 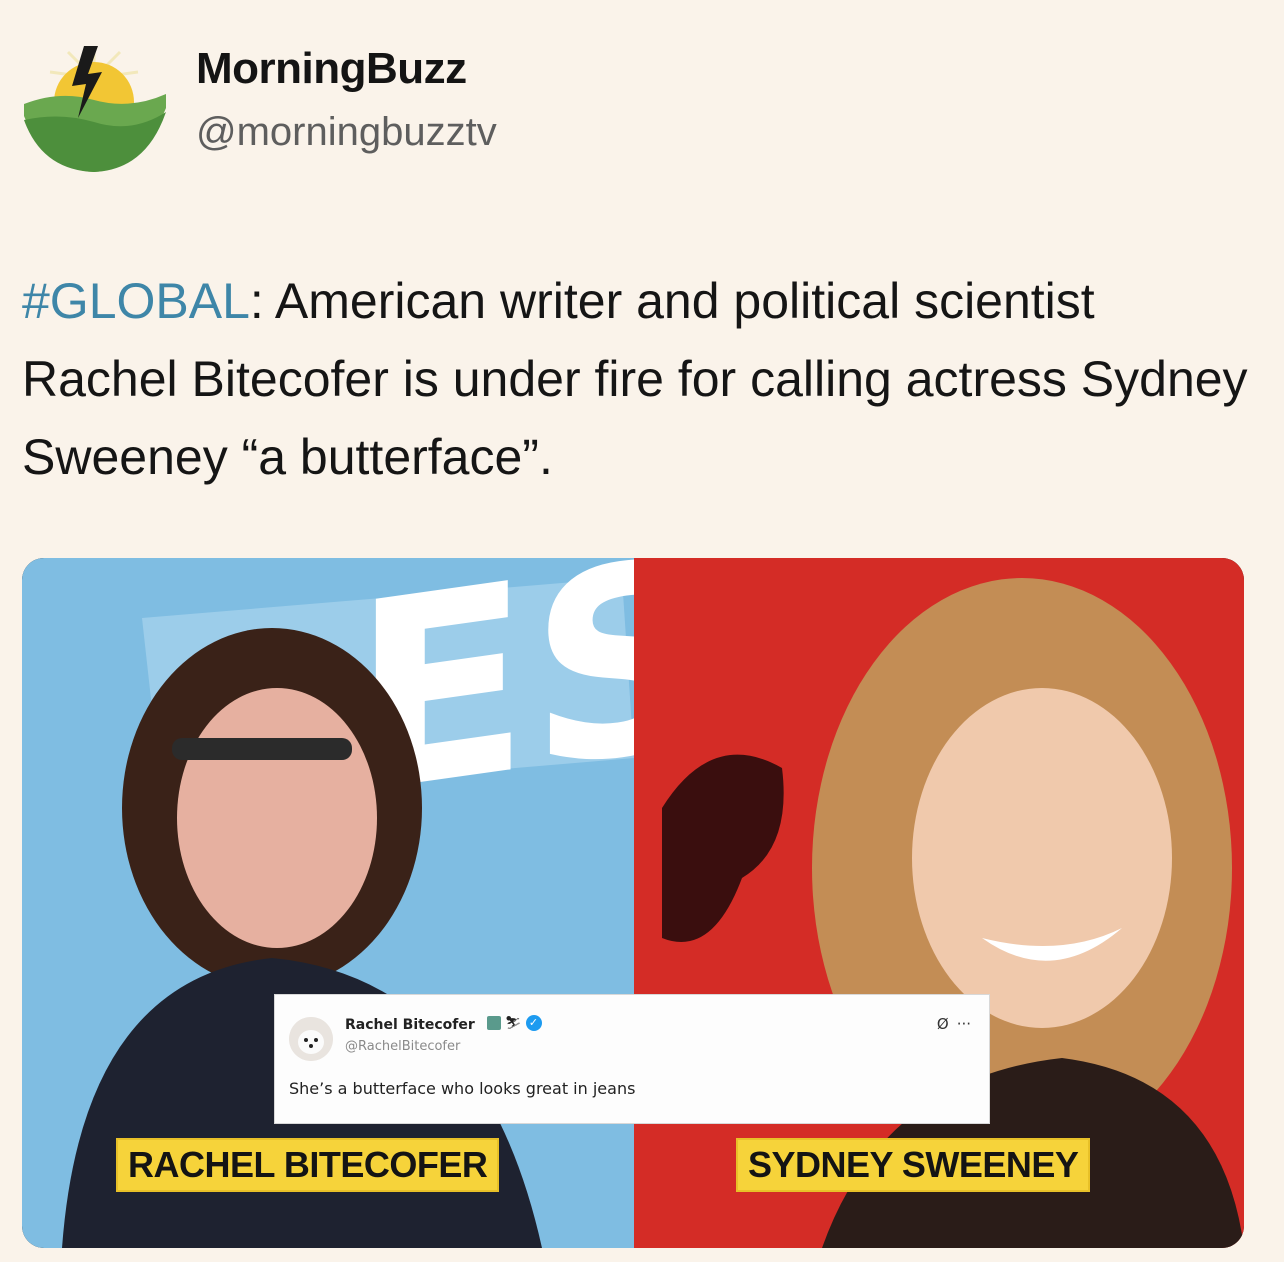 I want to click on embedded-actions: Ø ···, so click(x=954, y=1024).